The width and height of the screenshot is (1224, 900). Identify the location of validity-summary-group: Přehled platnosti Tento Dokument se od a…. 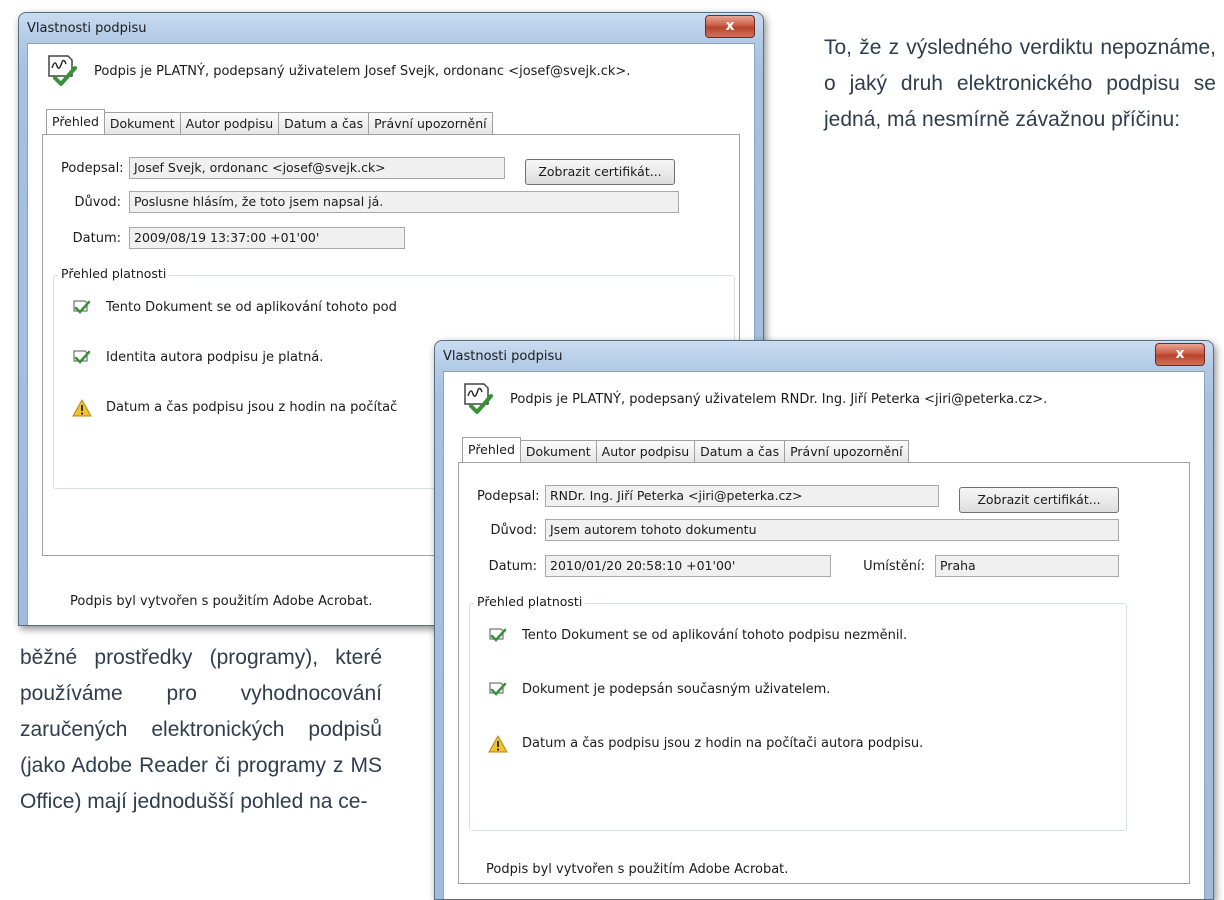
(798, 712).